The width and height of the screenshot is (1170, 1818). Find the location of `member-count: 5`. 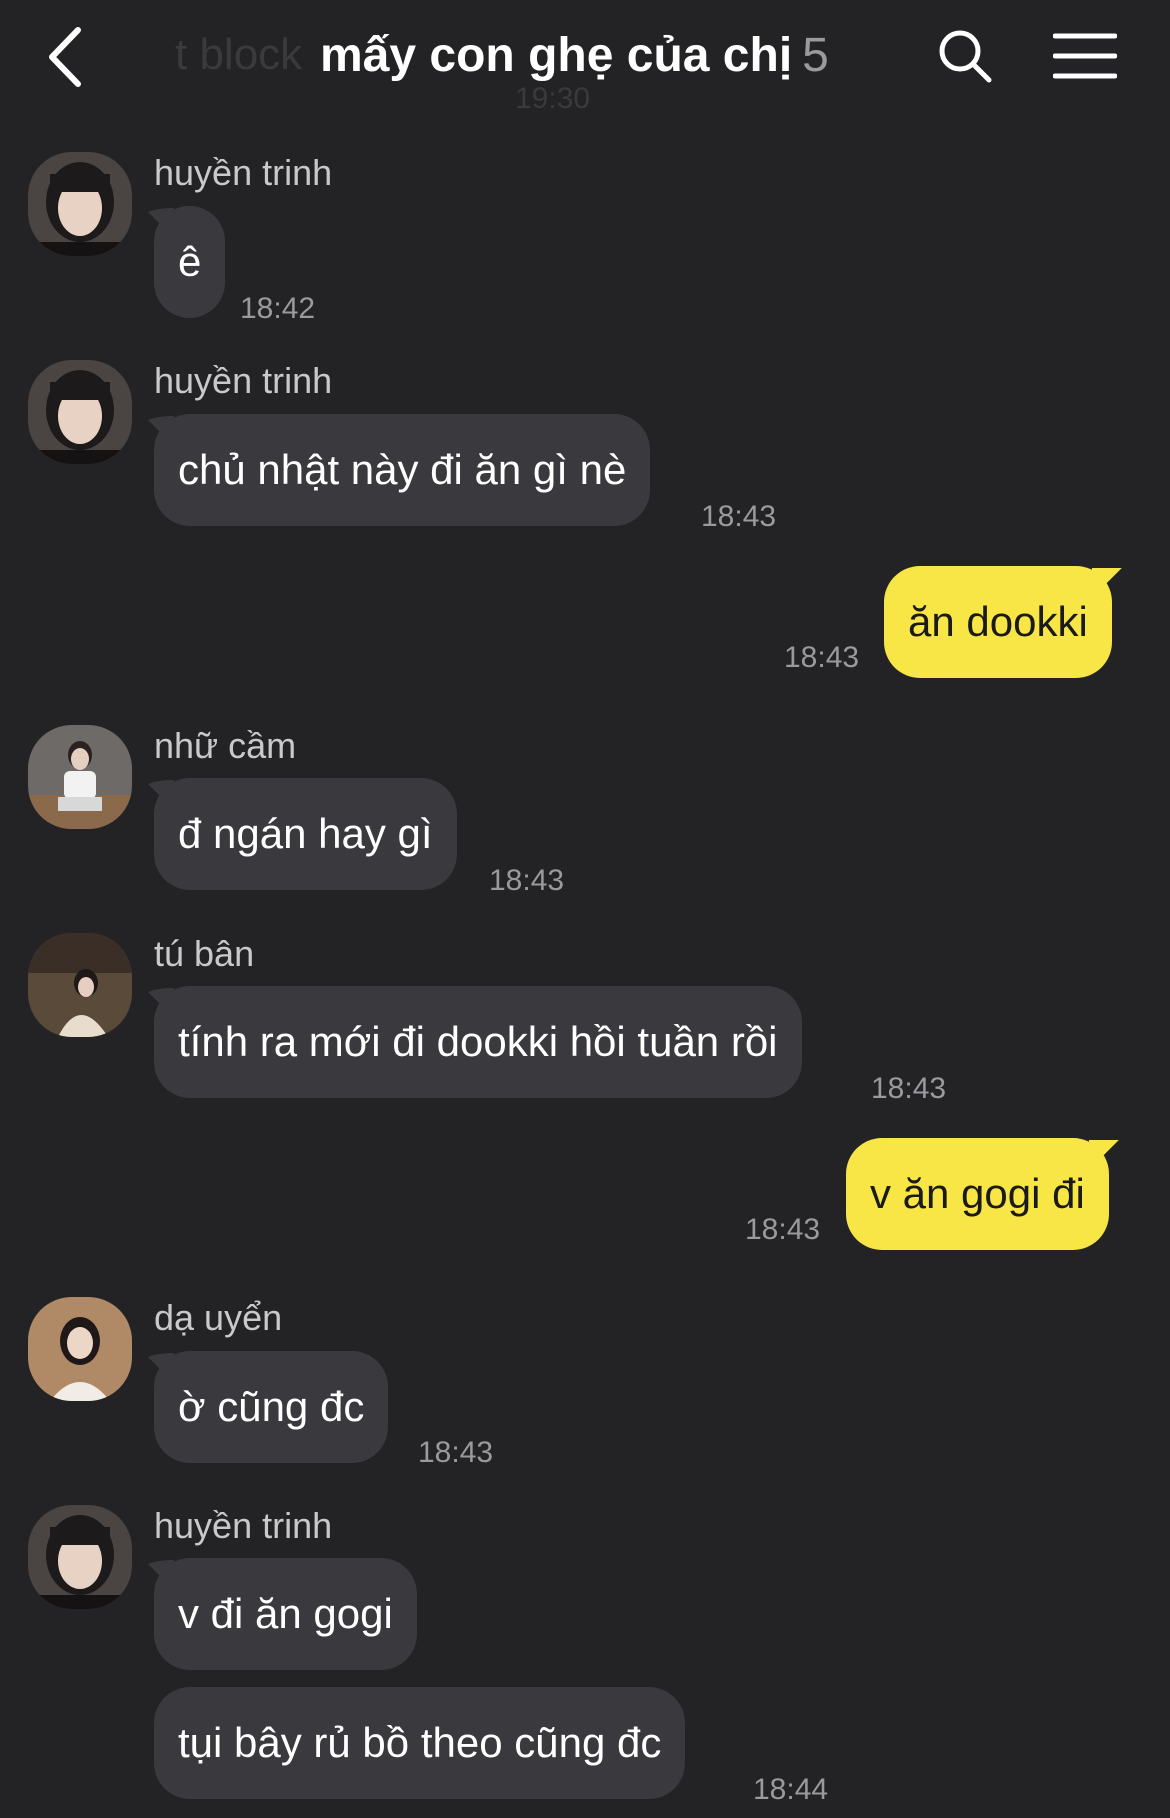

member-count: 5 is located at coordinates (815, 55).